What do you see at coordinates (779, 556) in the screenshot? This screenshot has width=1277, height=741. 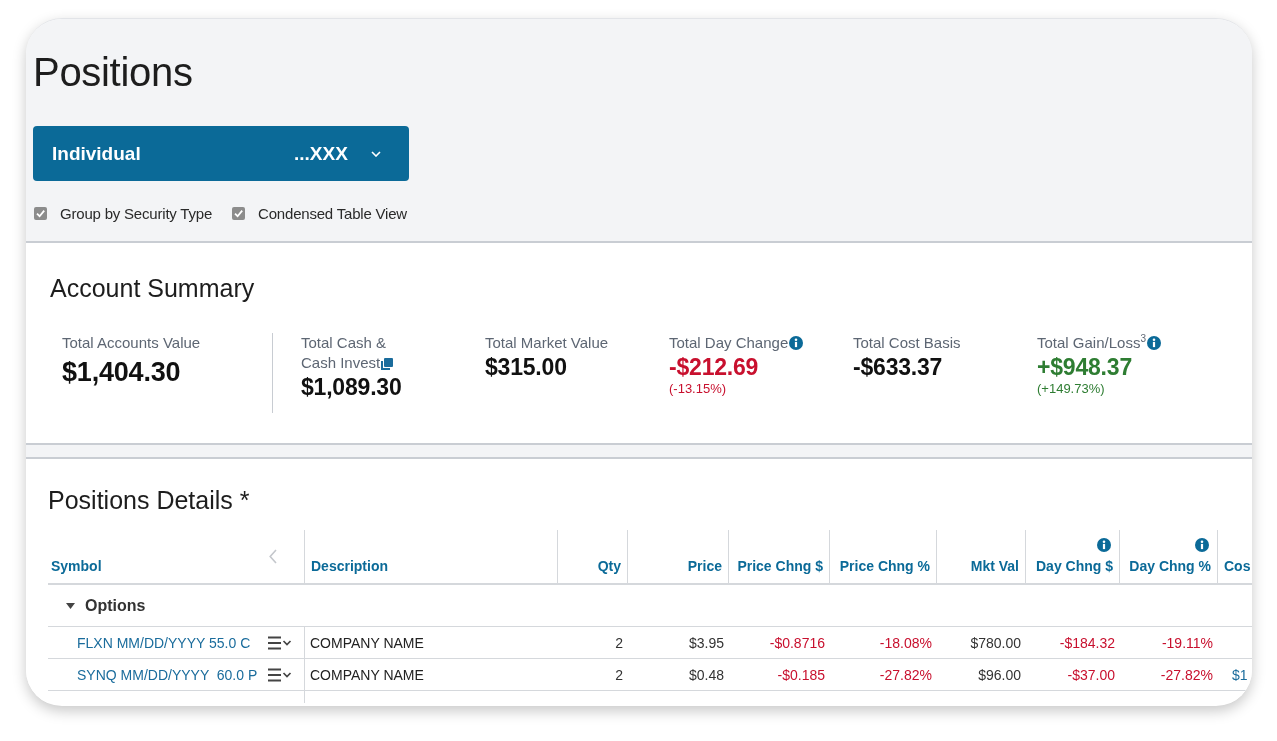 I see `column-header: Price Chng $` at bounding box center [779, 556].